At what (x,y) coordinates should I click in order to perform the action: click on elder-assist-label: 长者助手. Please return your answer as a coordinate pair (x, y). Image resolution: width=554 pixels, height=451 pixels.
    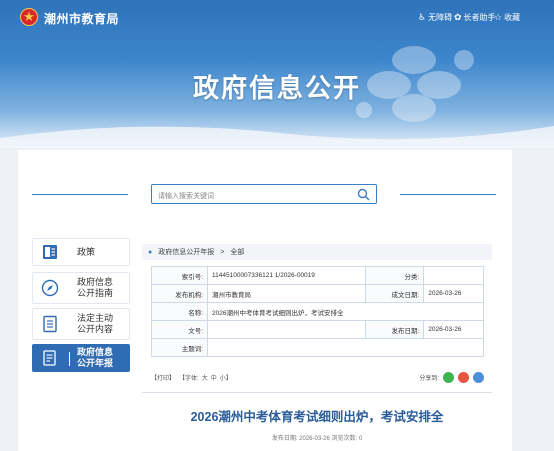
    Looking at the image, I should click on (479, 17).